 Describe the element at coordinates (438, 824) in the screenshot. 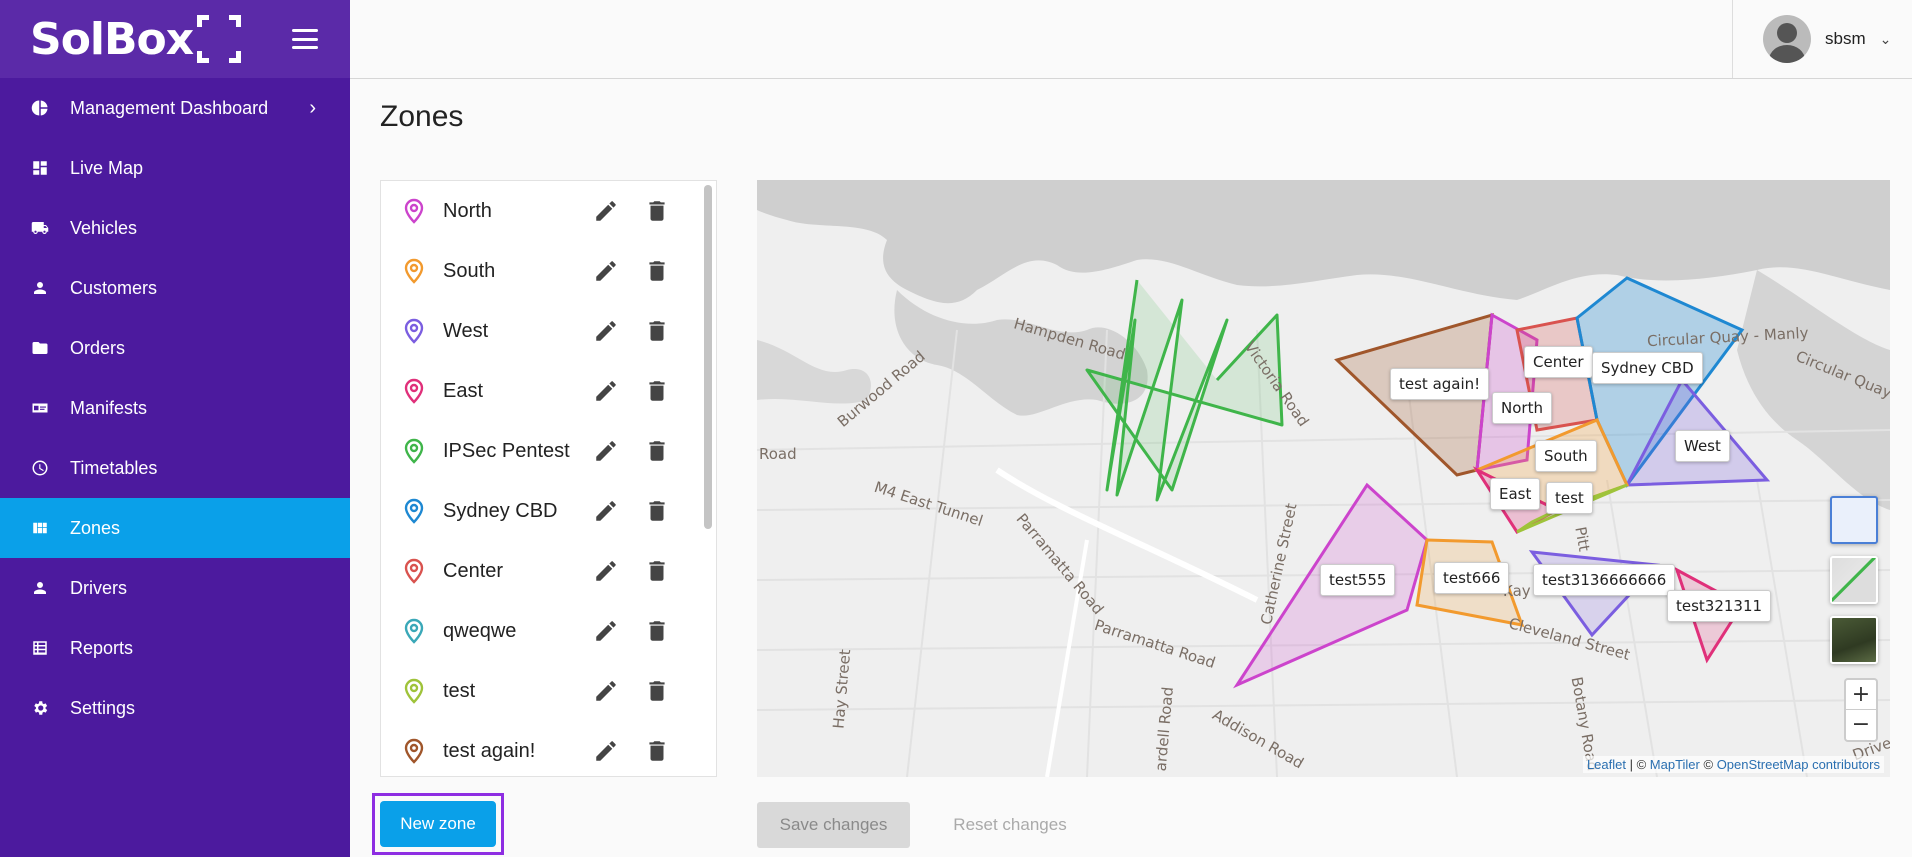

I see `new-zone-button: New zone` at that location.